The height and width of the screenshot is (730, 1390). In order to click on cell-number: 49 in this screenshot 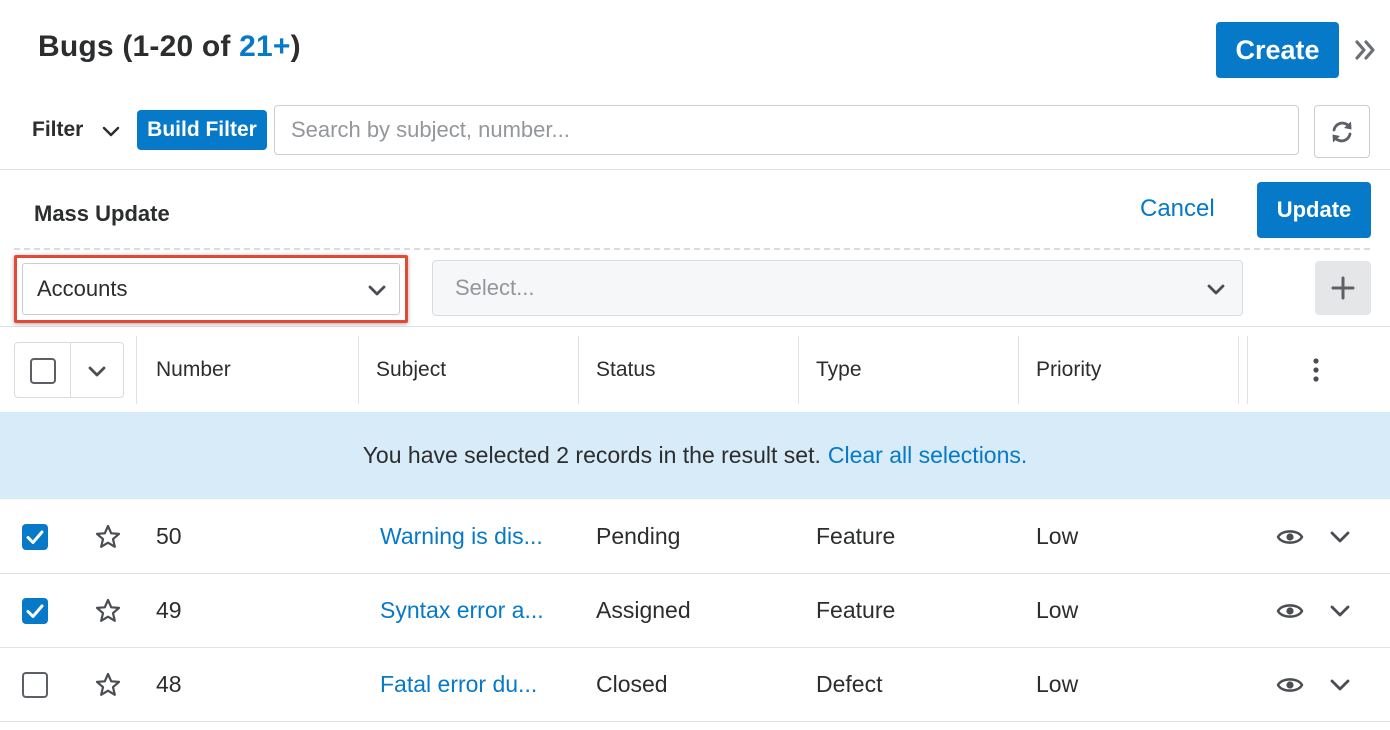, I will do `click(169, 610)`.